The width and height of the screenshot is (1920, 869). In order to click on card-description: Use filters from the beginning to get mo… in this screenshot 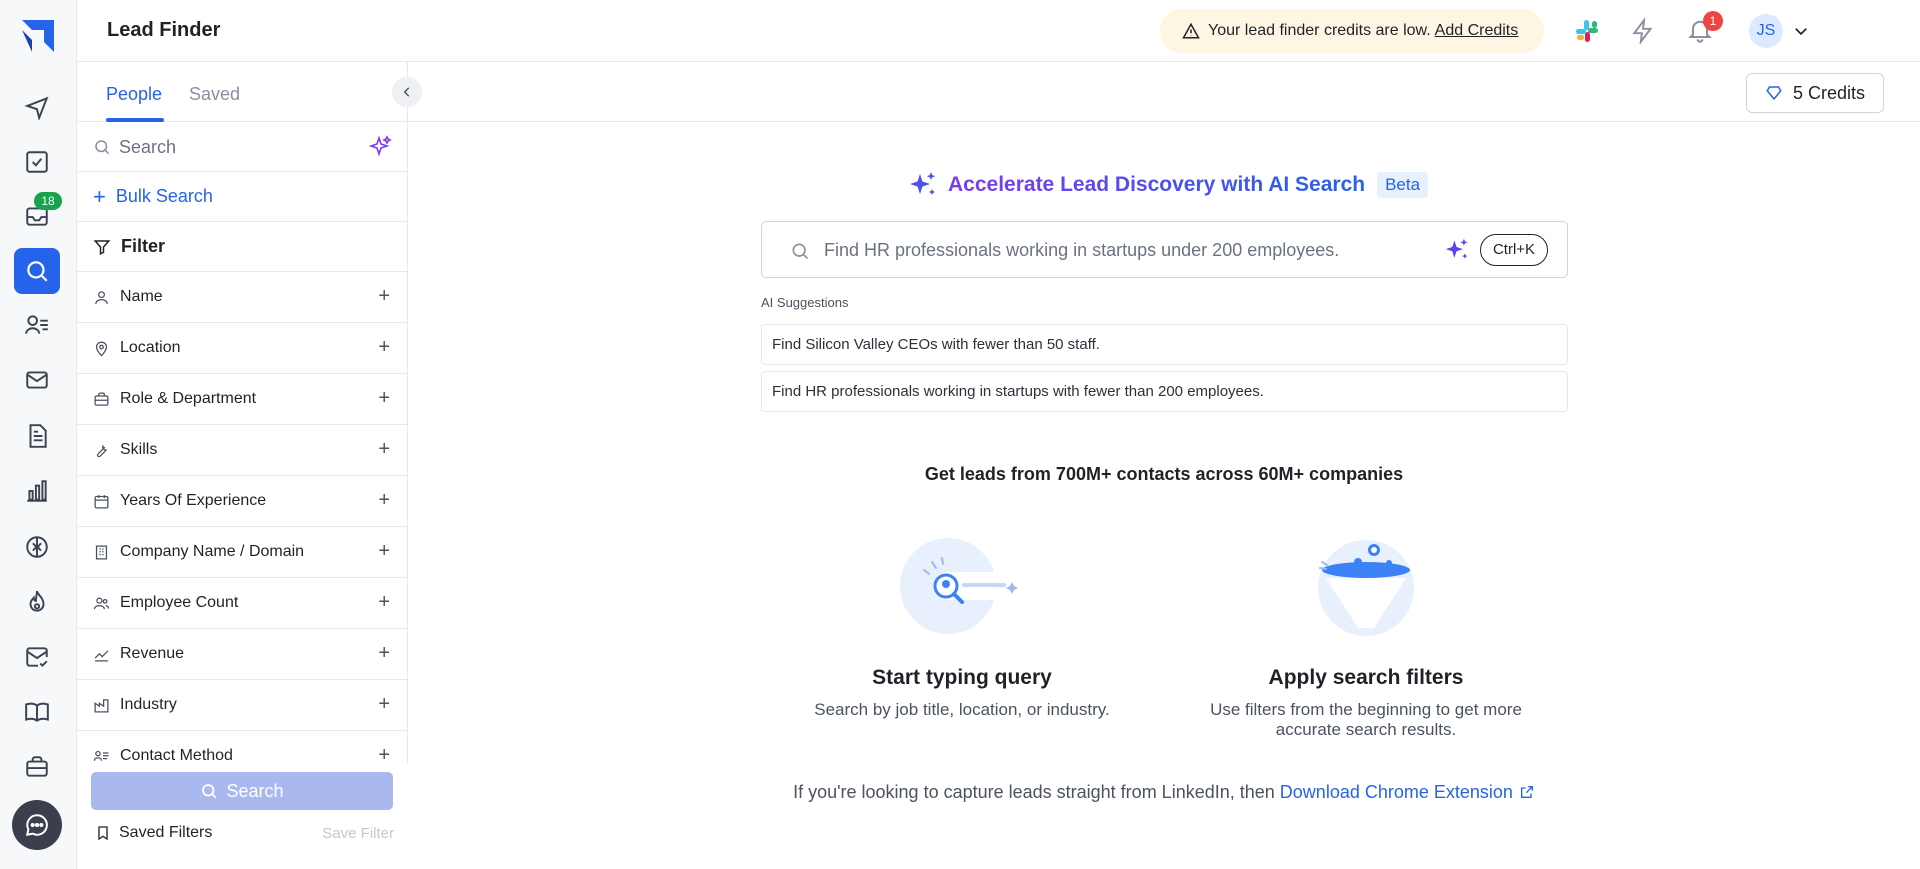, I will do `click(1366, 720)`.